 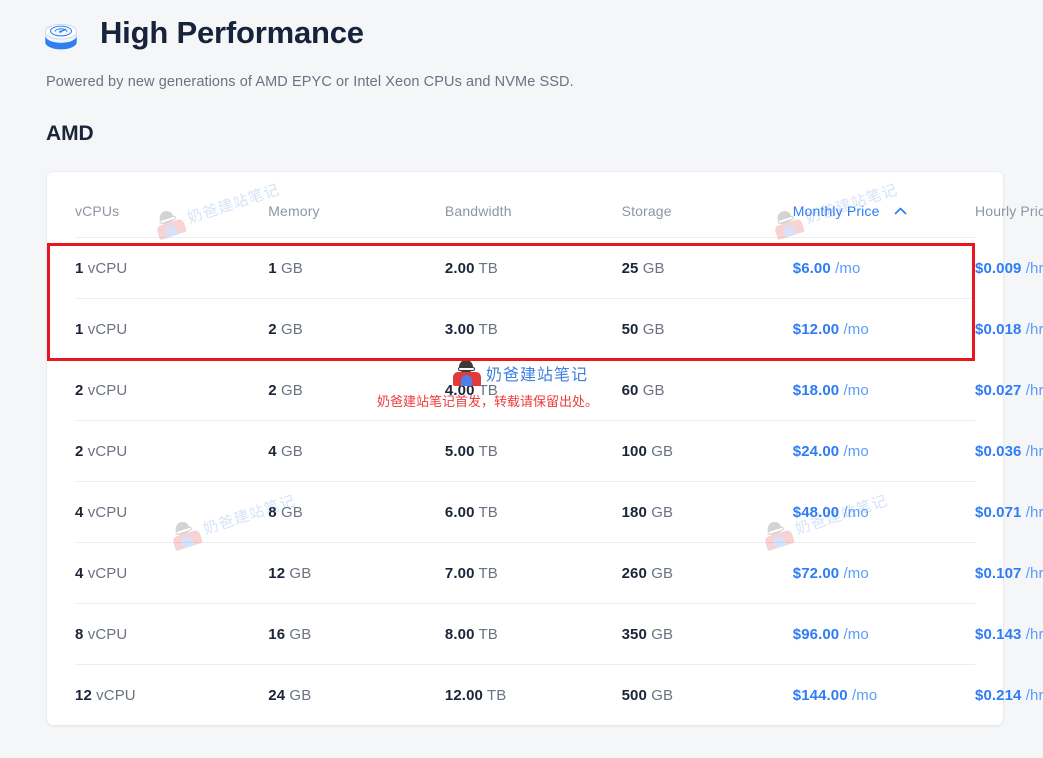 I want to click on cell-monthly-price-value: $72.00, so click(x=816, y=573).